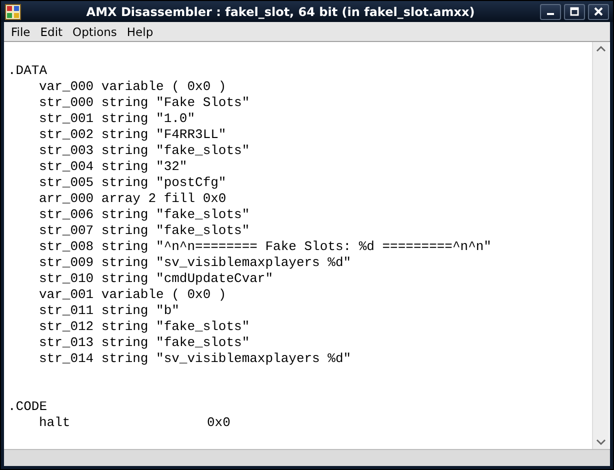 This screenshot has height=470, width=614. Describe the element at coordinates (280, 11) in the screenshot. I see `window-title: AMX Disassembler : fakel_slot, 64 bit (in fakel_slot.amxx)` at that location.